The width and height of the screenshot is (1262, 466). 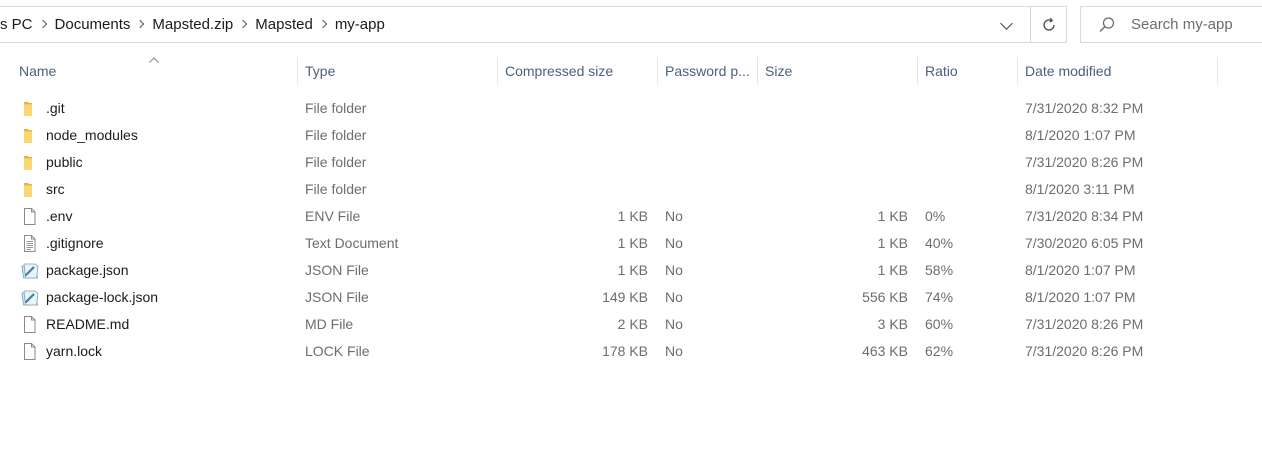 I want to click on refresh-icon, so click(x=1048, y=24).